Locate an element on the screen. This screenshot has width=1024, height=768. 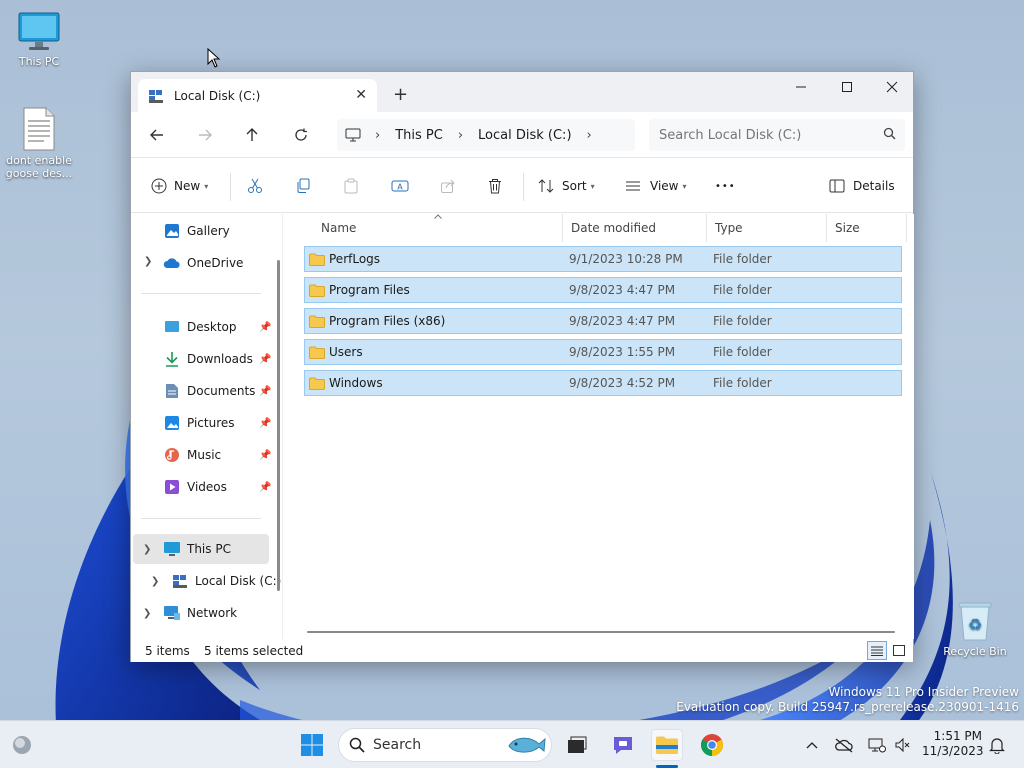
forward-button is located at coordinates (205, 135).